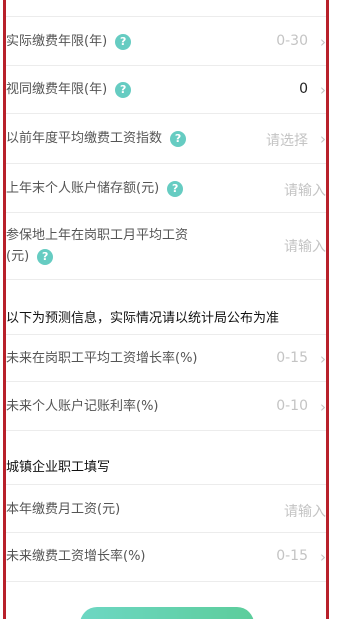  I want to click on row-label: 视同缴费年限(年), so click(57, 89).